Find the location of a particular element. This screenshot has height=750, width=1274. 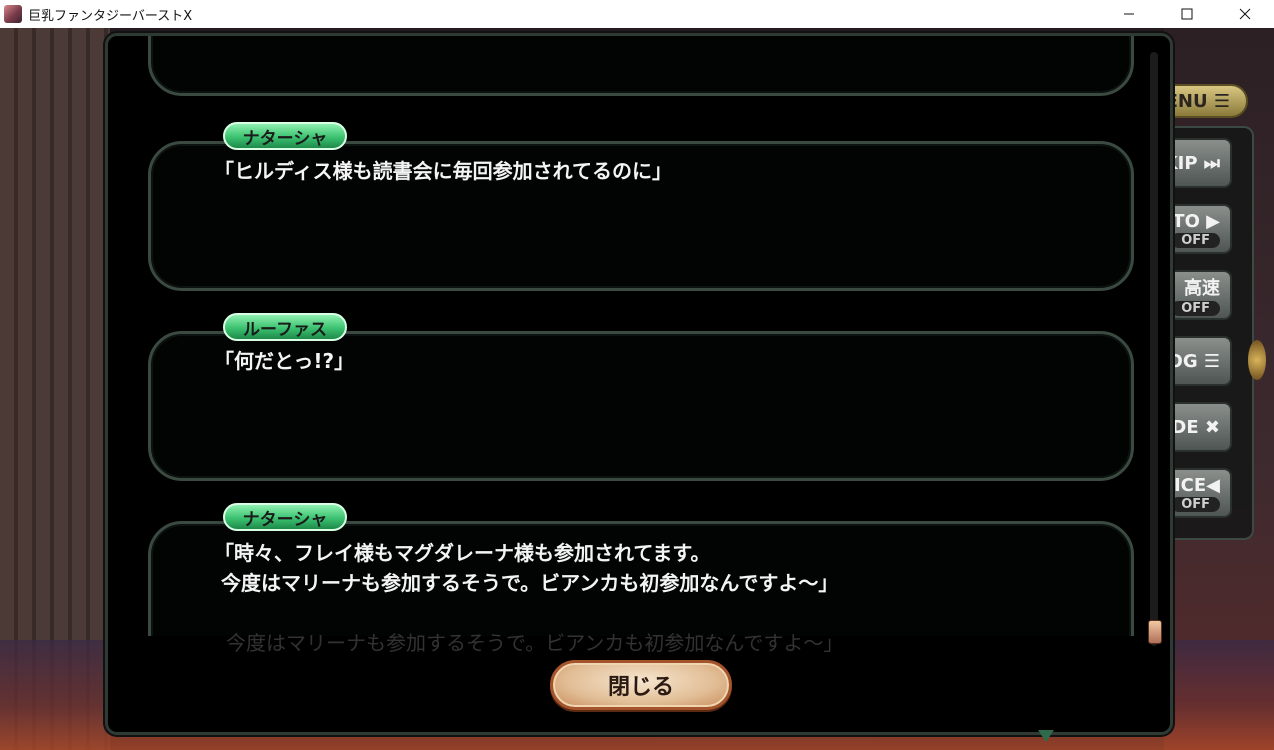

hide-button-label: DE ✖ is located at coordinates (1195, 427).